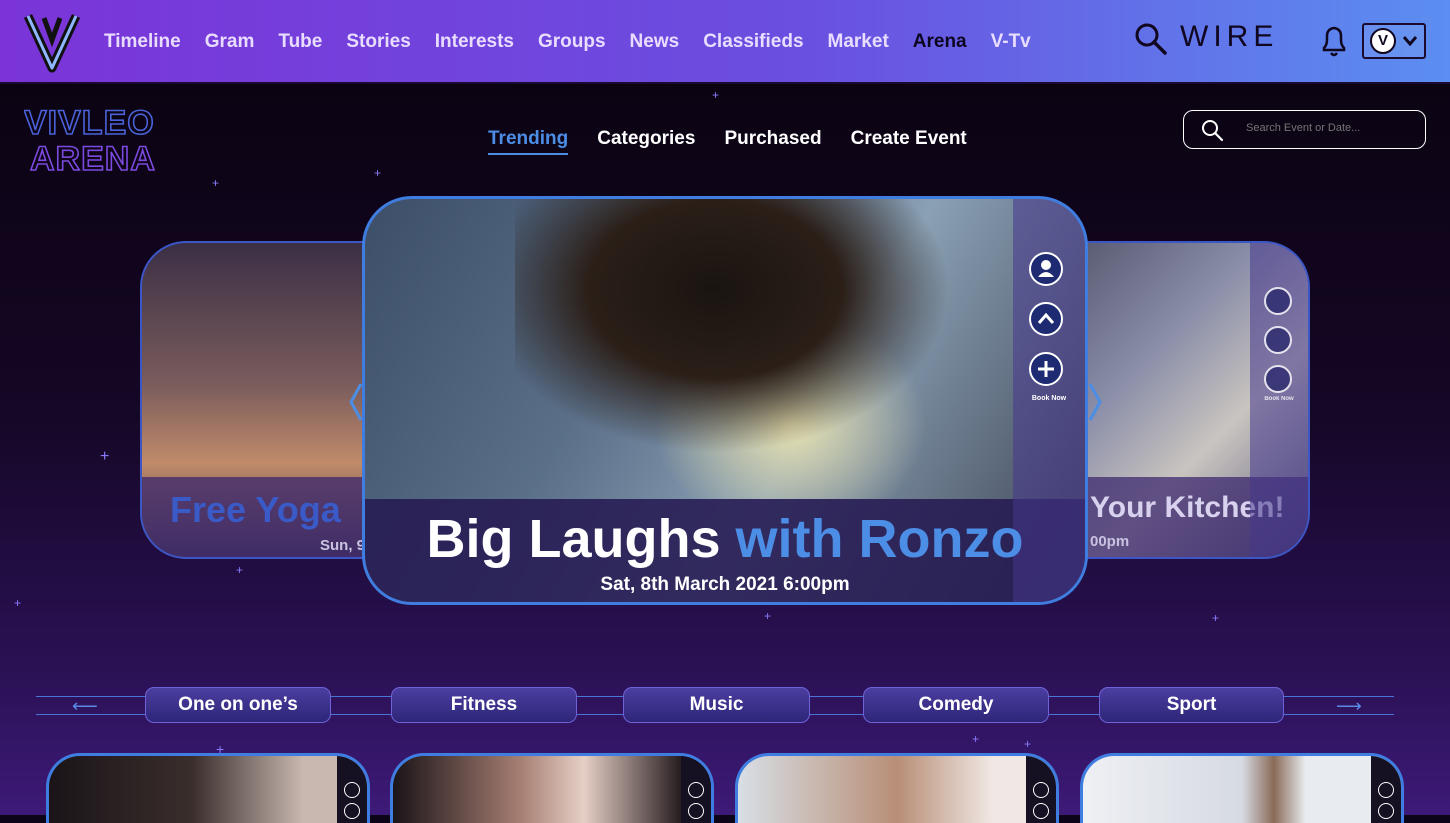 The height and width of the screenshot is (823, 1450). I want to click on nav-v-tv: V-Tv, so click(1011, 42).